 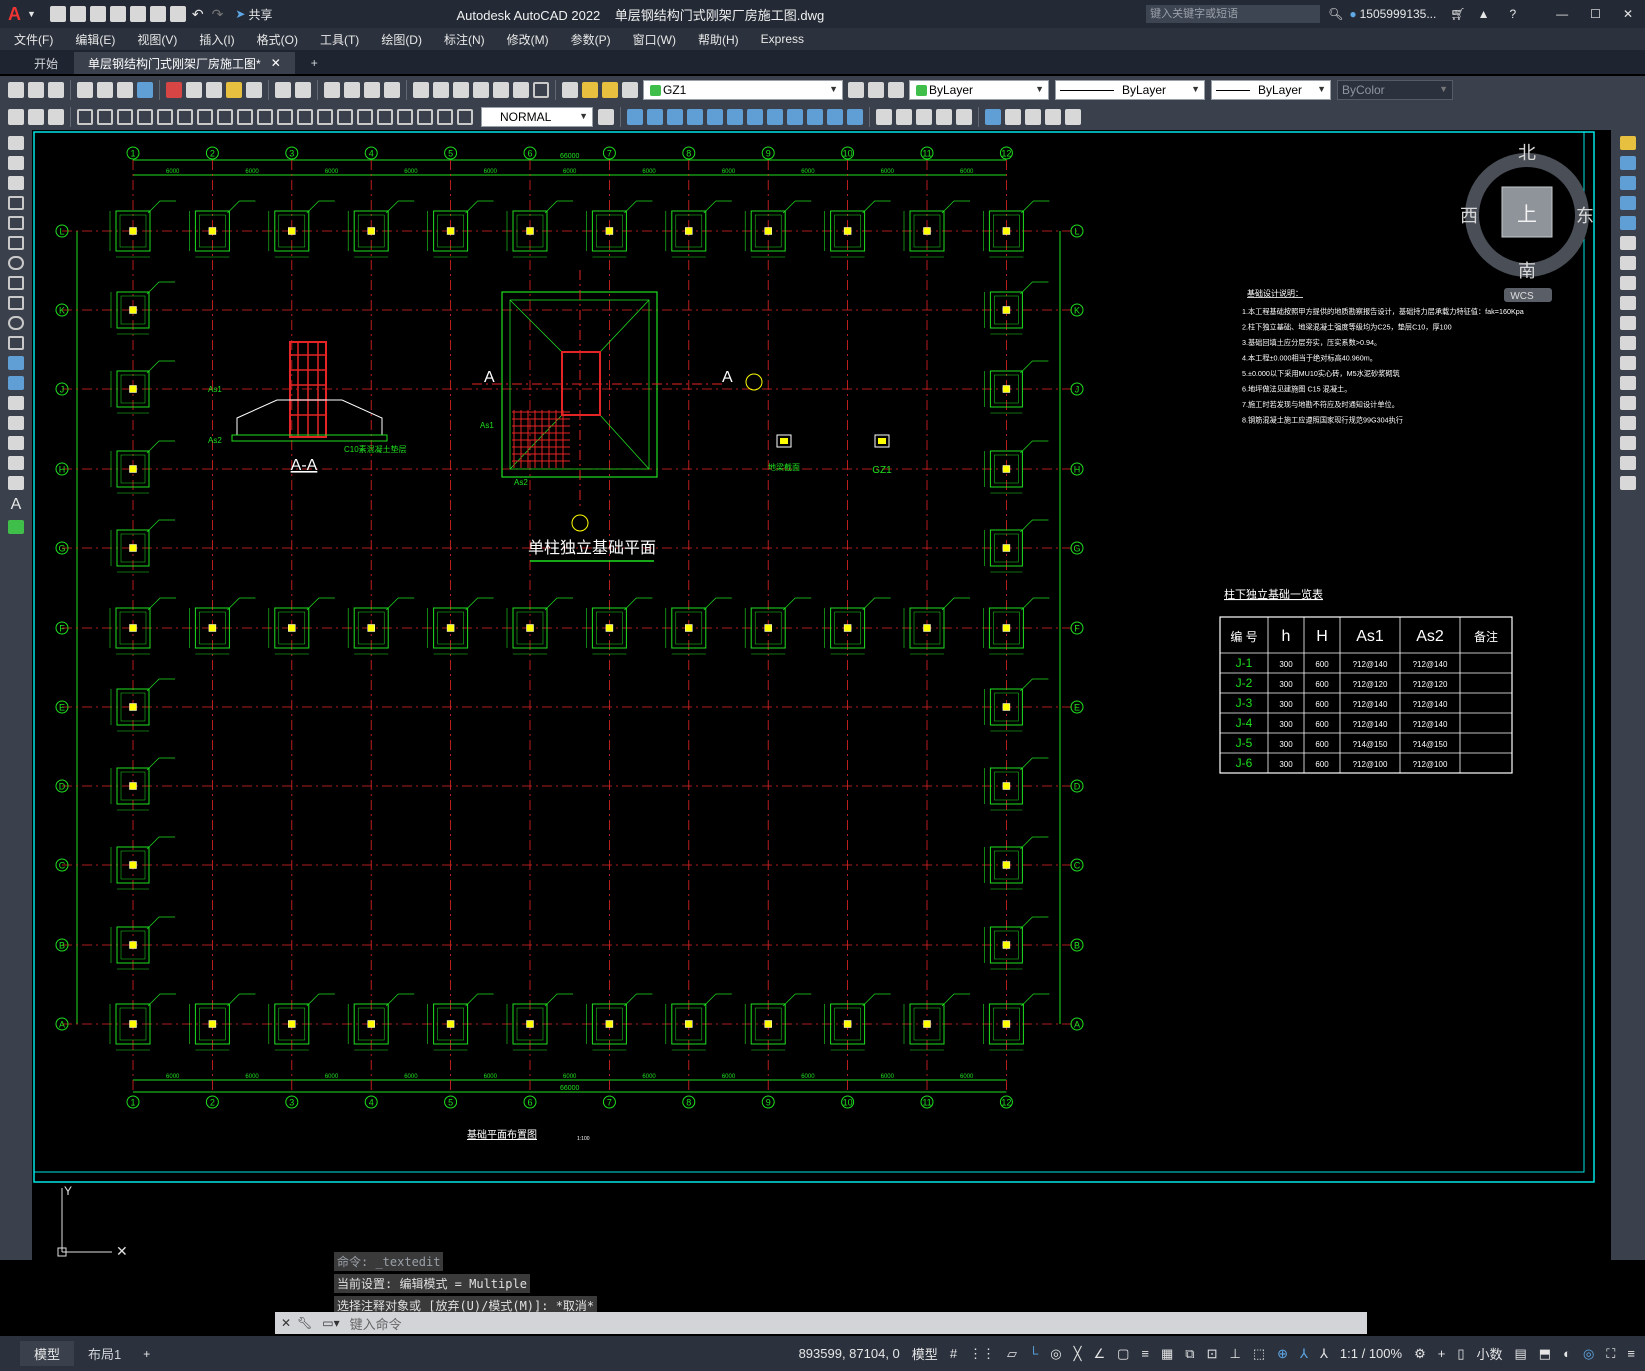 What do you see at coordinates (245, 117) in the screenshot?
I see `quick-dim-icon` at bounding box center [245, 117].